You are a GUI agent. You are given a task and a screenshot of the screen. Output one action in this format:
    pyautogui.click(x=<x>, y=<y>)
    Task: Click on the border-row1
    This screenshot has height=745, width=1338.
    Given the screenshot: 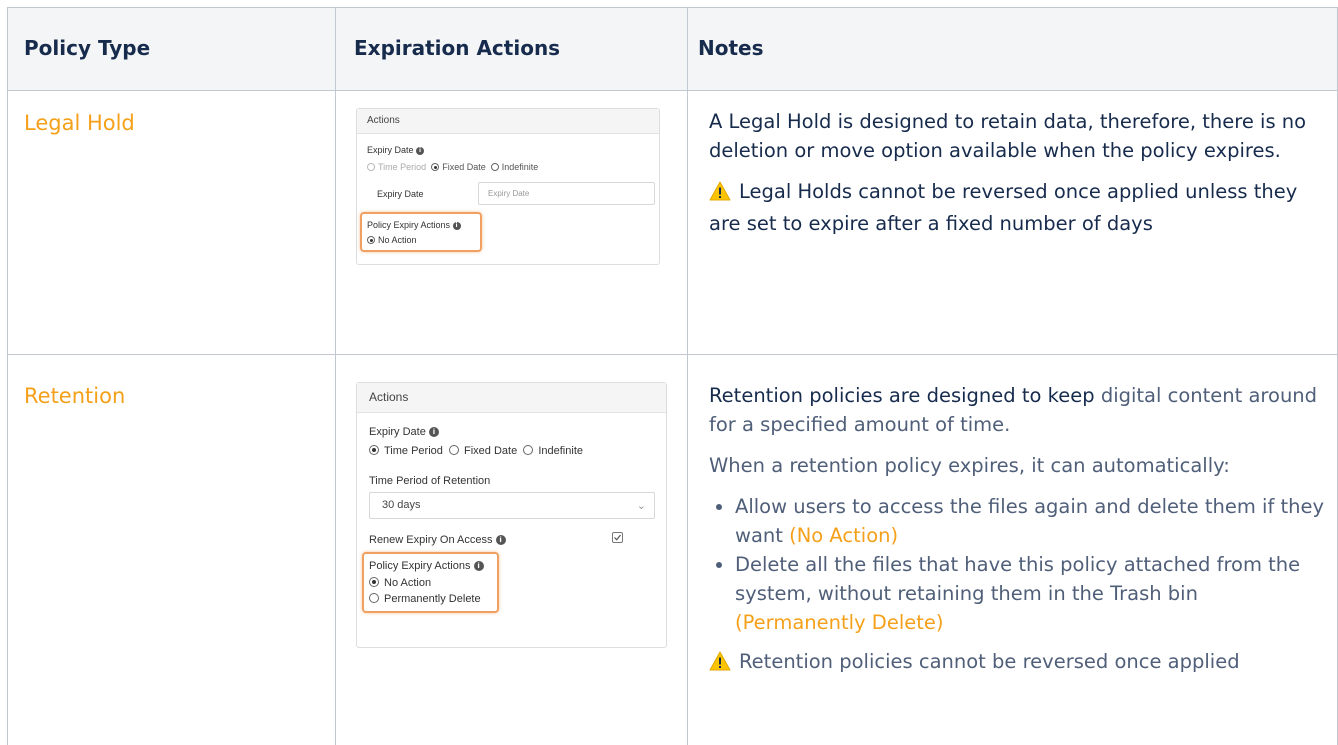 What is the action you would take?
    pyautogui.click(x=672, y=354)
    